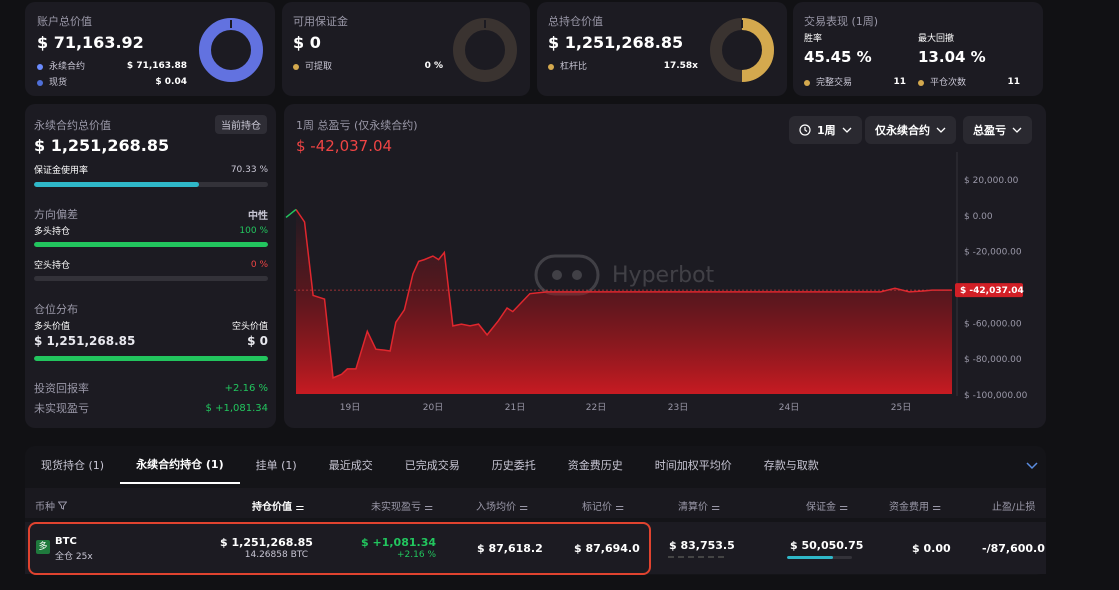  What do you see at coordinates (834, 83) in the screenshot?
I see `complete-trades-label: 完整交易` at bounding box center [834, 83].